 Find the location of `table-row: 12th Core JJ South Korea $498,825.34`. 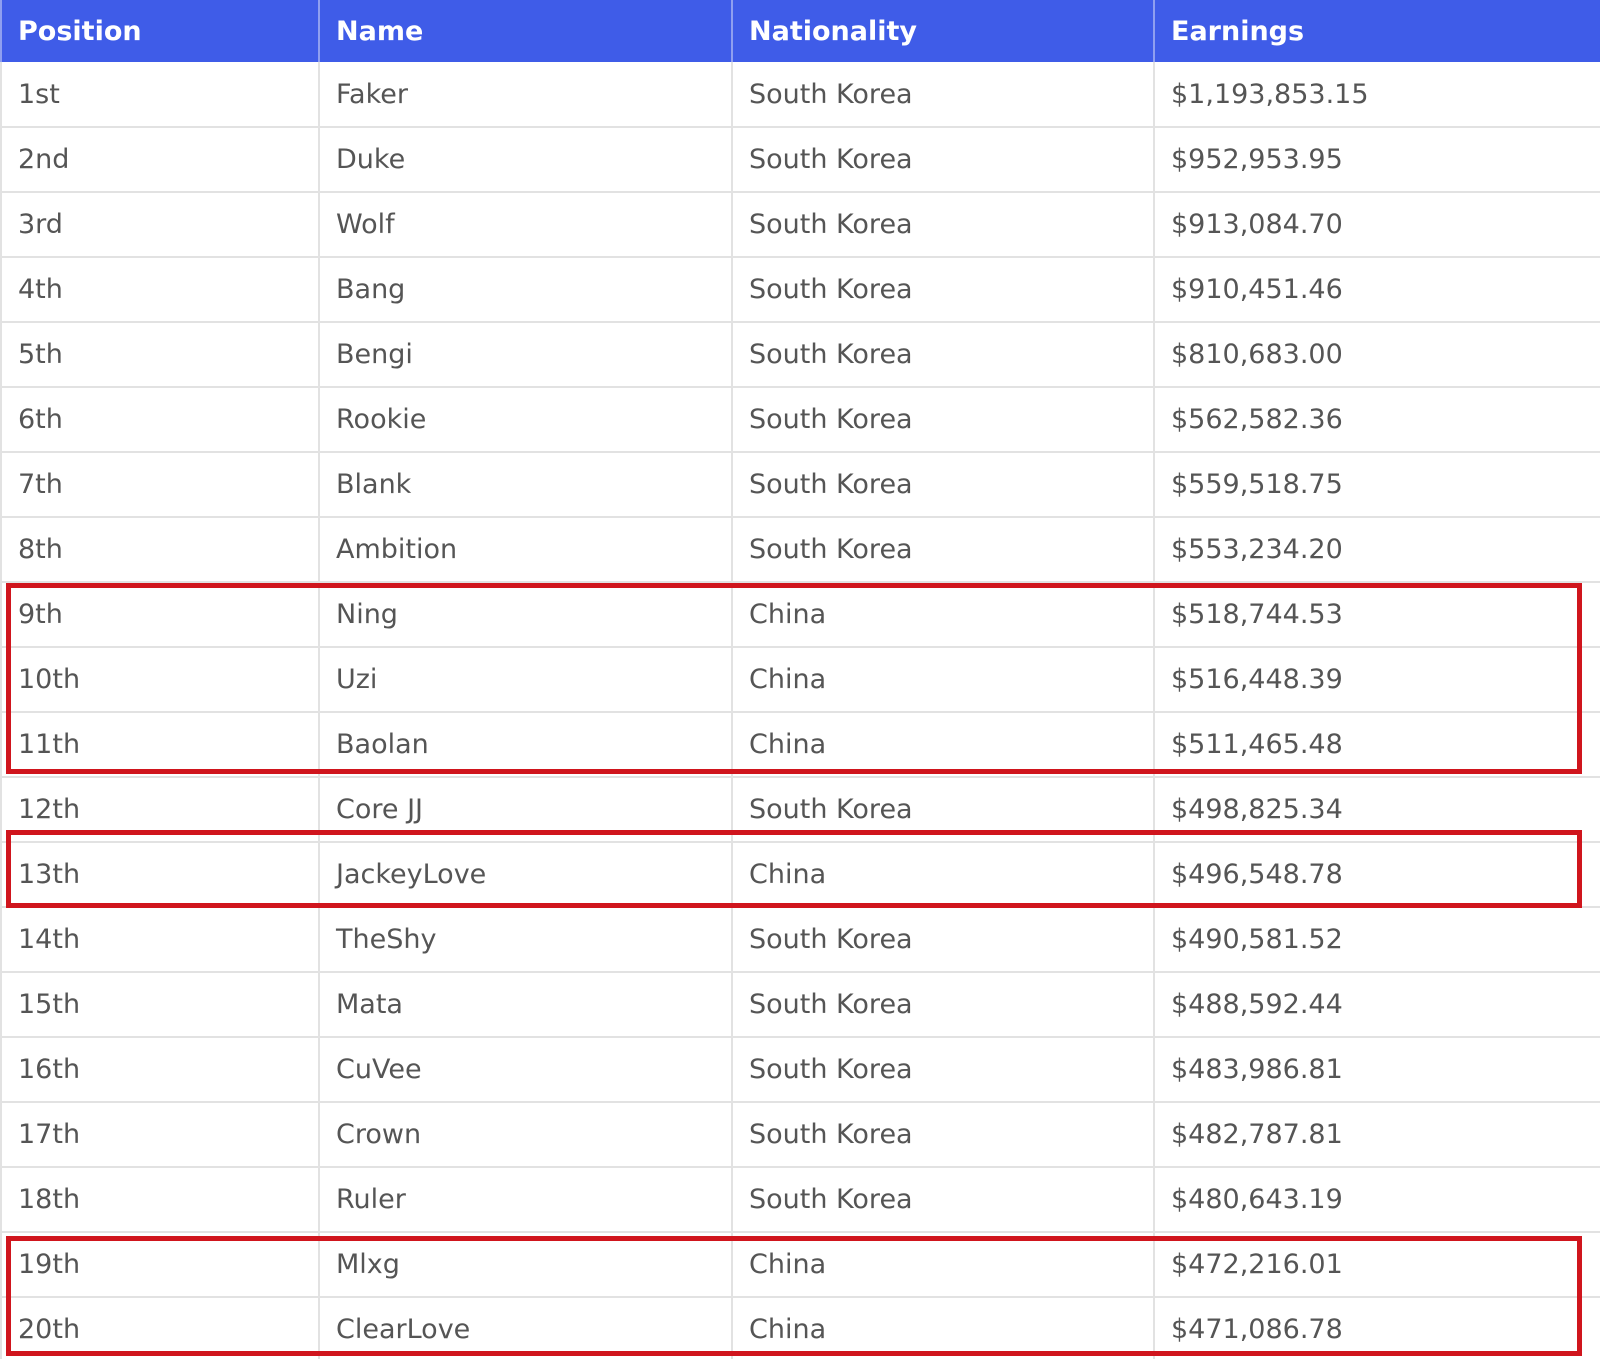

table-row: 12th Core JJ South Korea $498,825.34 is located at coordinates (800, 809).